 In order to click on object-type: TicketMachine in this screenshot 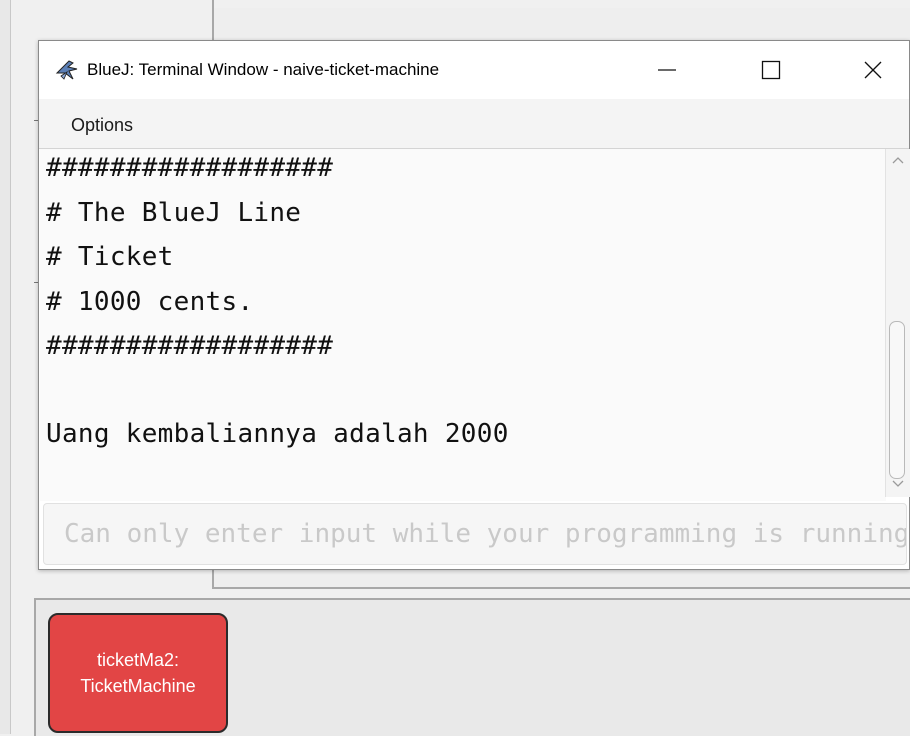, I will do `click(138, 686)`.